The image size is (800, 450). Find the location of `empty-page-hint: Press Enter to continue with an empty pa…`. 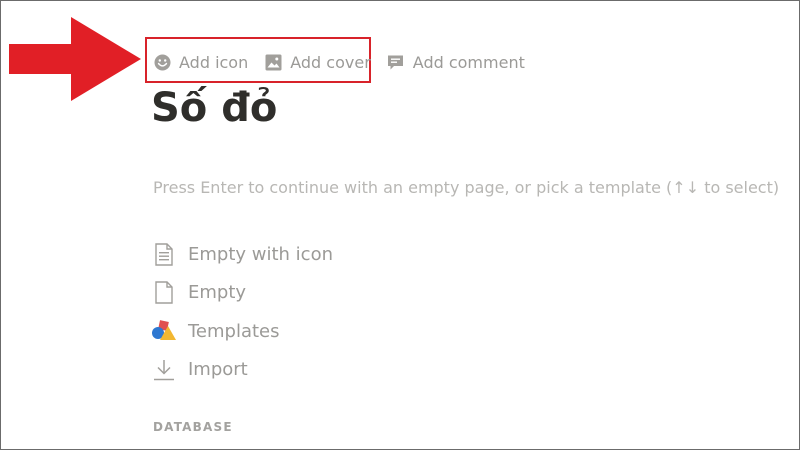

empty-page-hint: Press Enter to continue with an empty pa… is located at coordinates (466, 187).